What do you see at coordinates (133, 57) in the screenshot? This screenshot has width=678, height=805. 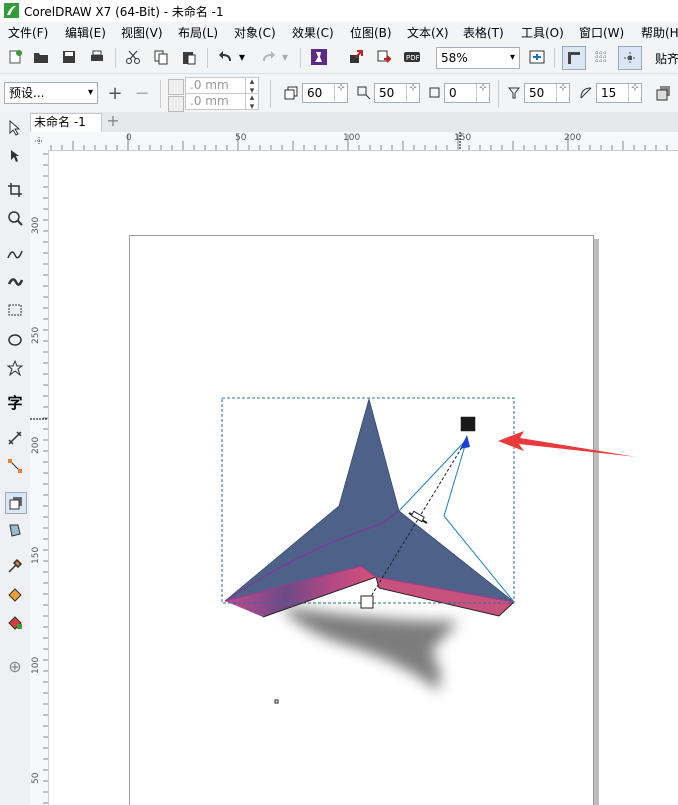 I see `cut-icon` at bounding box center [133, 57].